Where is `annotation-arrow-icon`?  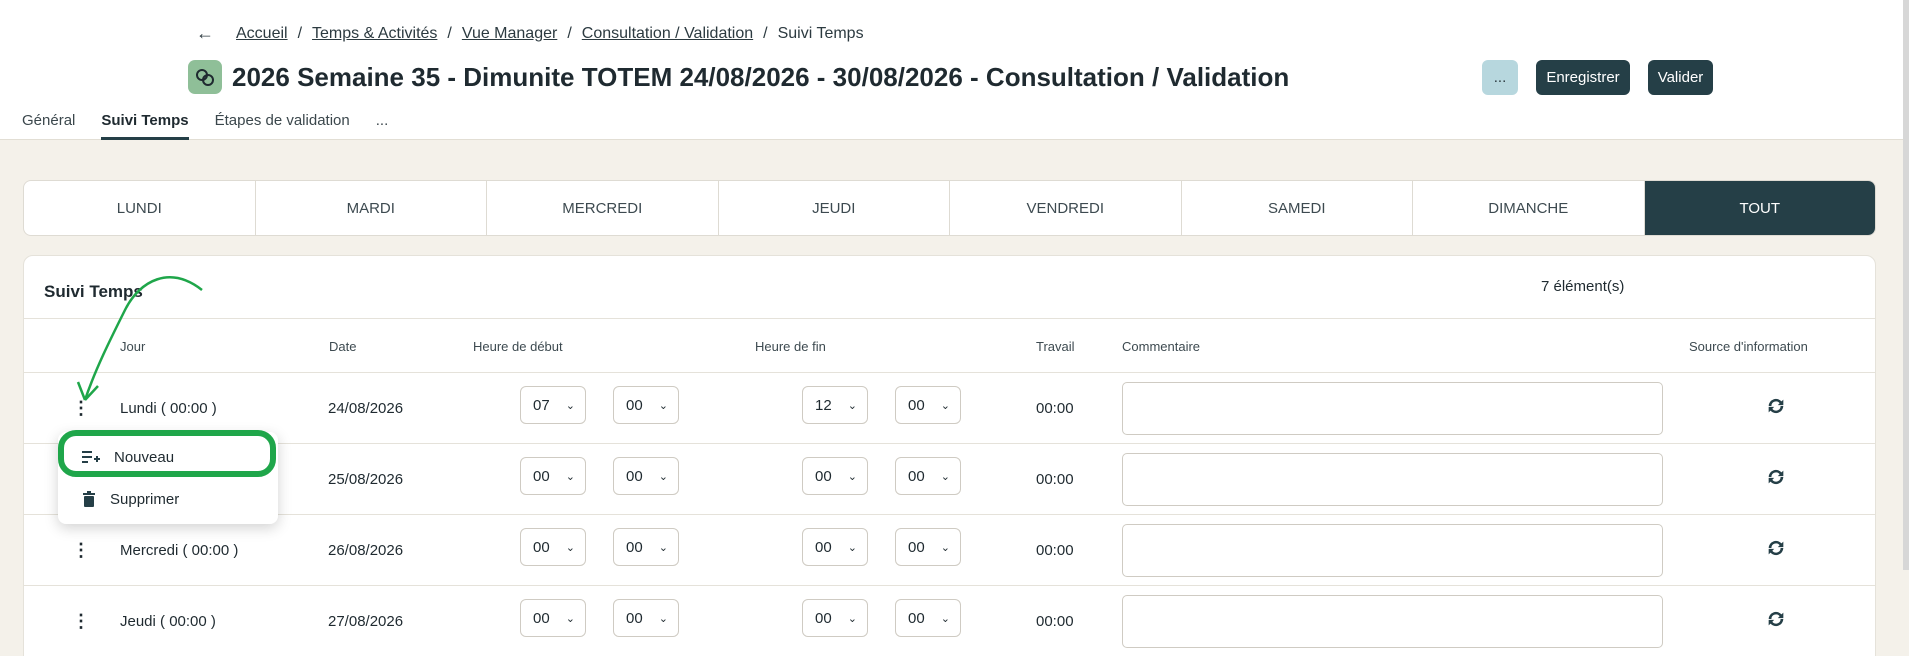 annotation-arrow-icon is located at coordinates (139, 338).